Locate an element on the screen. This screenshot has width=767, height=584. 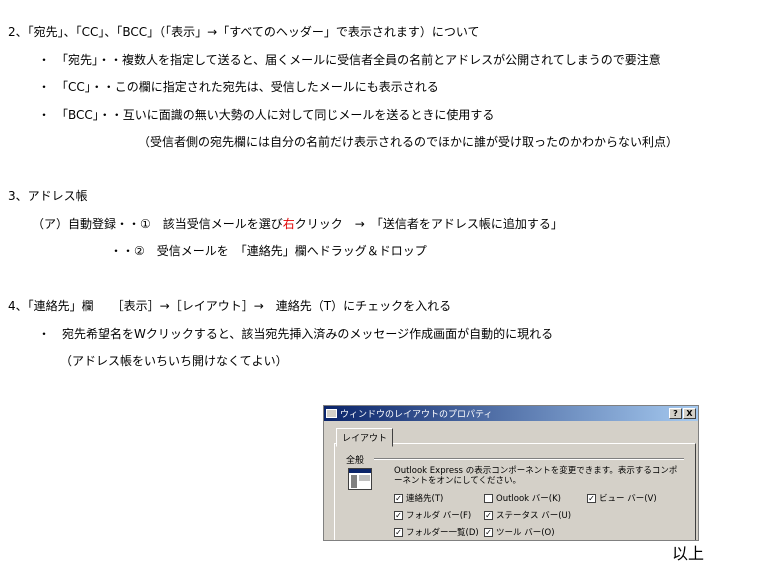
layout-icon is located at coordinates (360, 479).